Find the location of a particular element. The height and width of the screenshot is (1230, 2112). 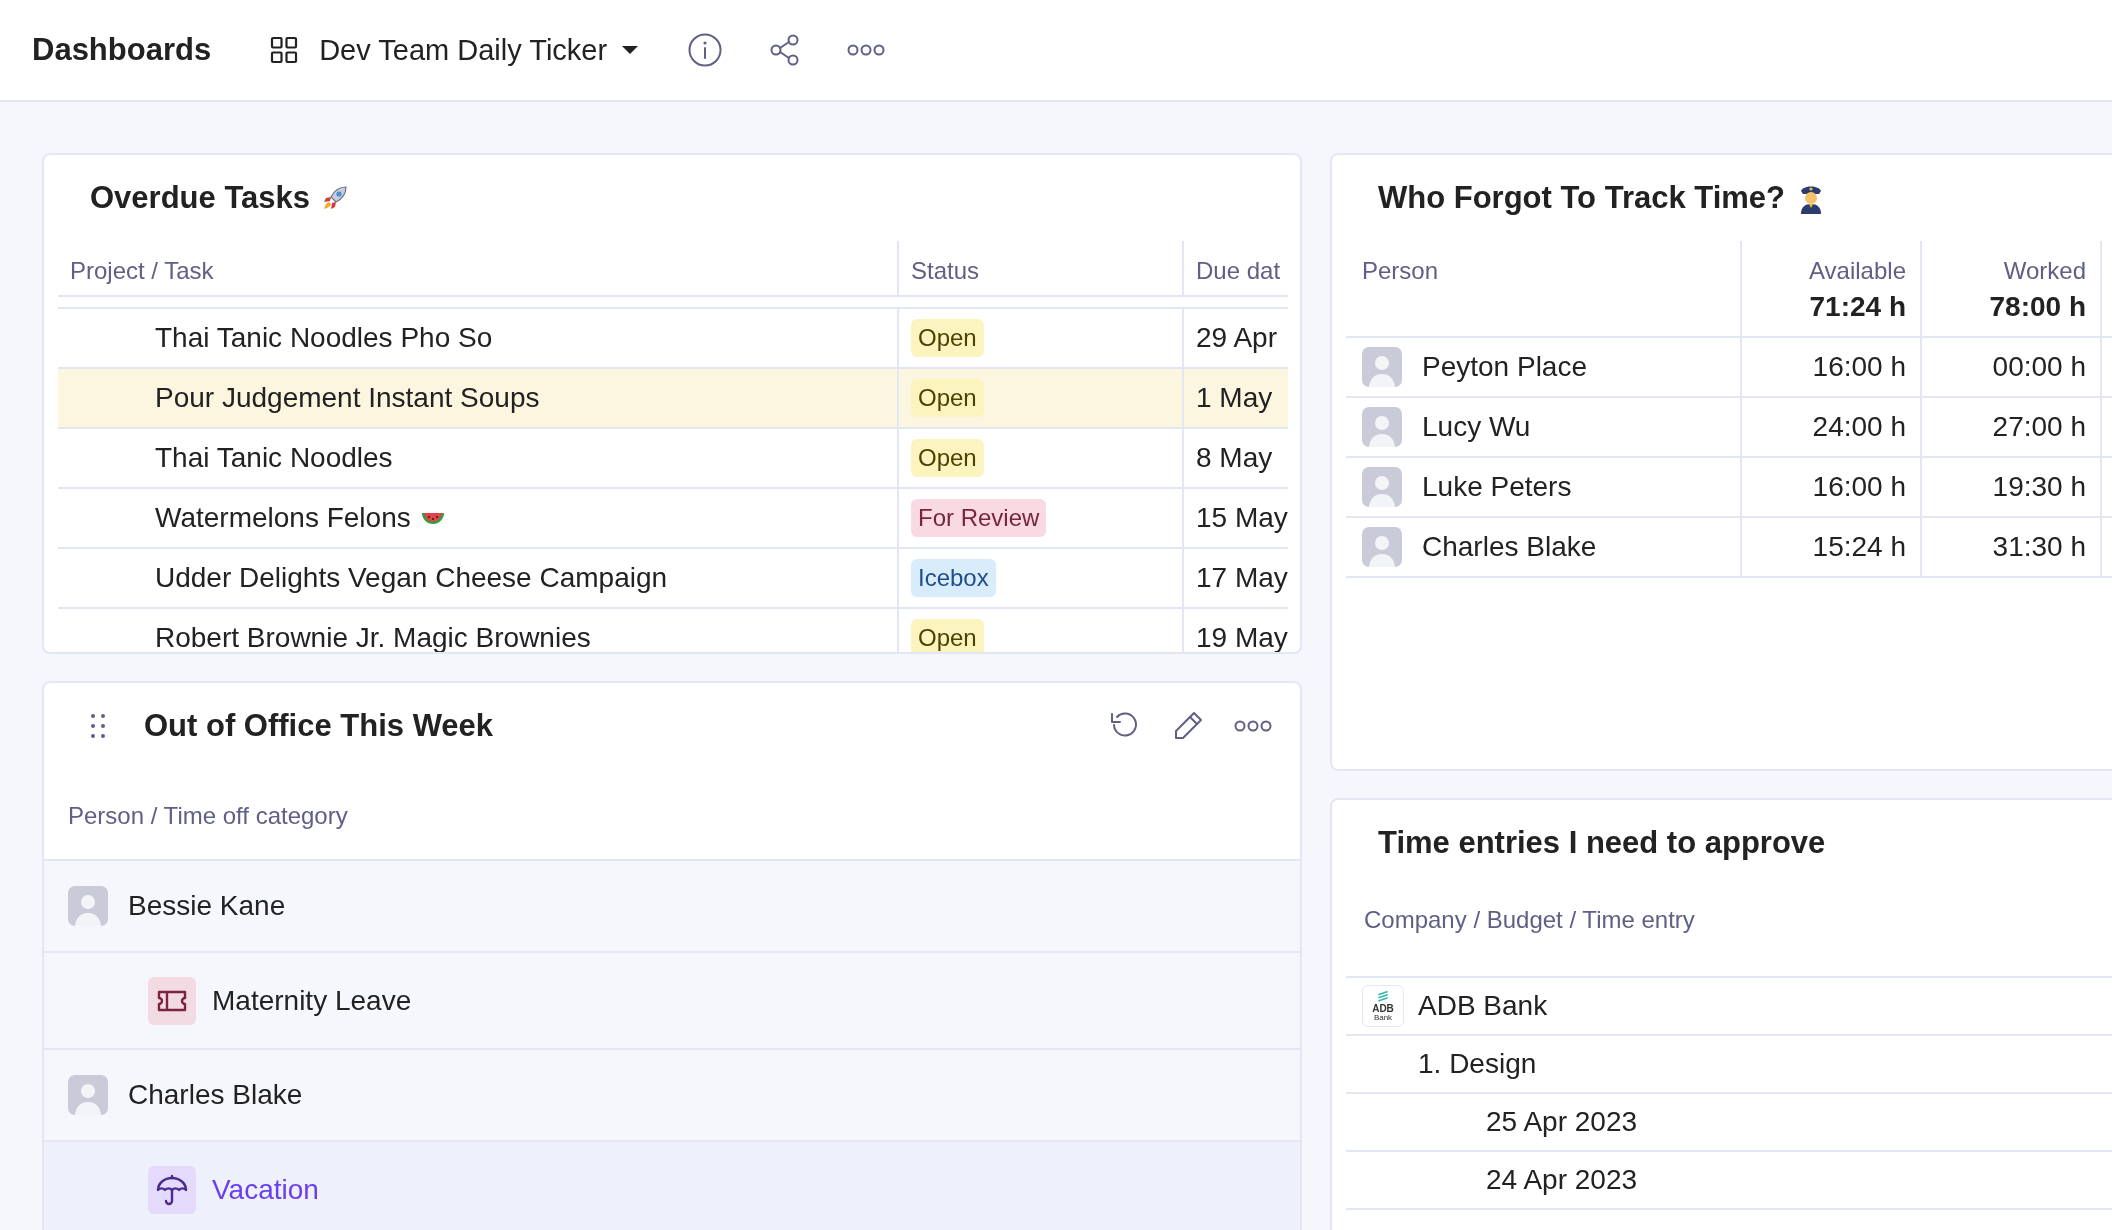

worked-hours: 31:30 h is located at coordinates (2039, 547).